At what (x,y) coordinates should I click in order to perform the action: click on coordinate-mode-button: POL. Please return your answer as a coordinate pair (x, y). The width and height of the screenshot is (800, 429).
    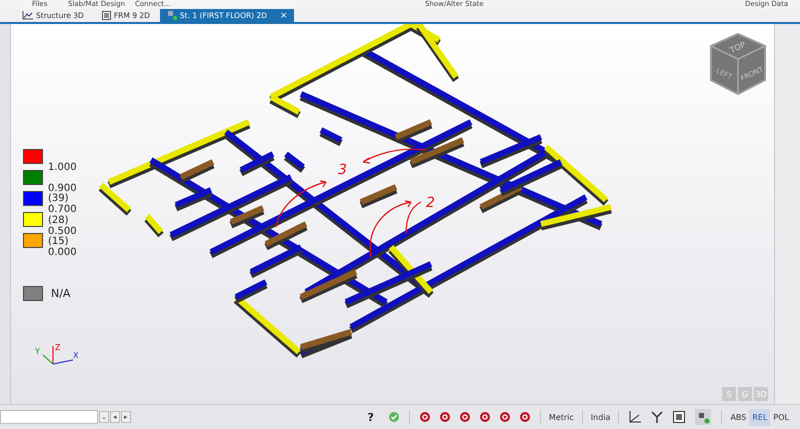
    Looking at the image, I should click on (781, 417).